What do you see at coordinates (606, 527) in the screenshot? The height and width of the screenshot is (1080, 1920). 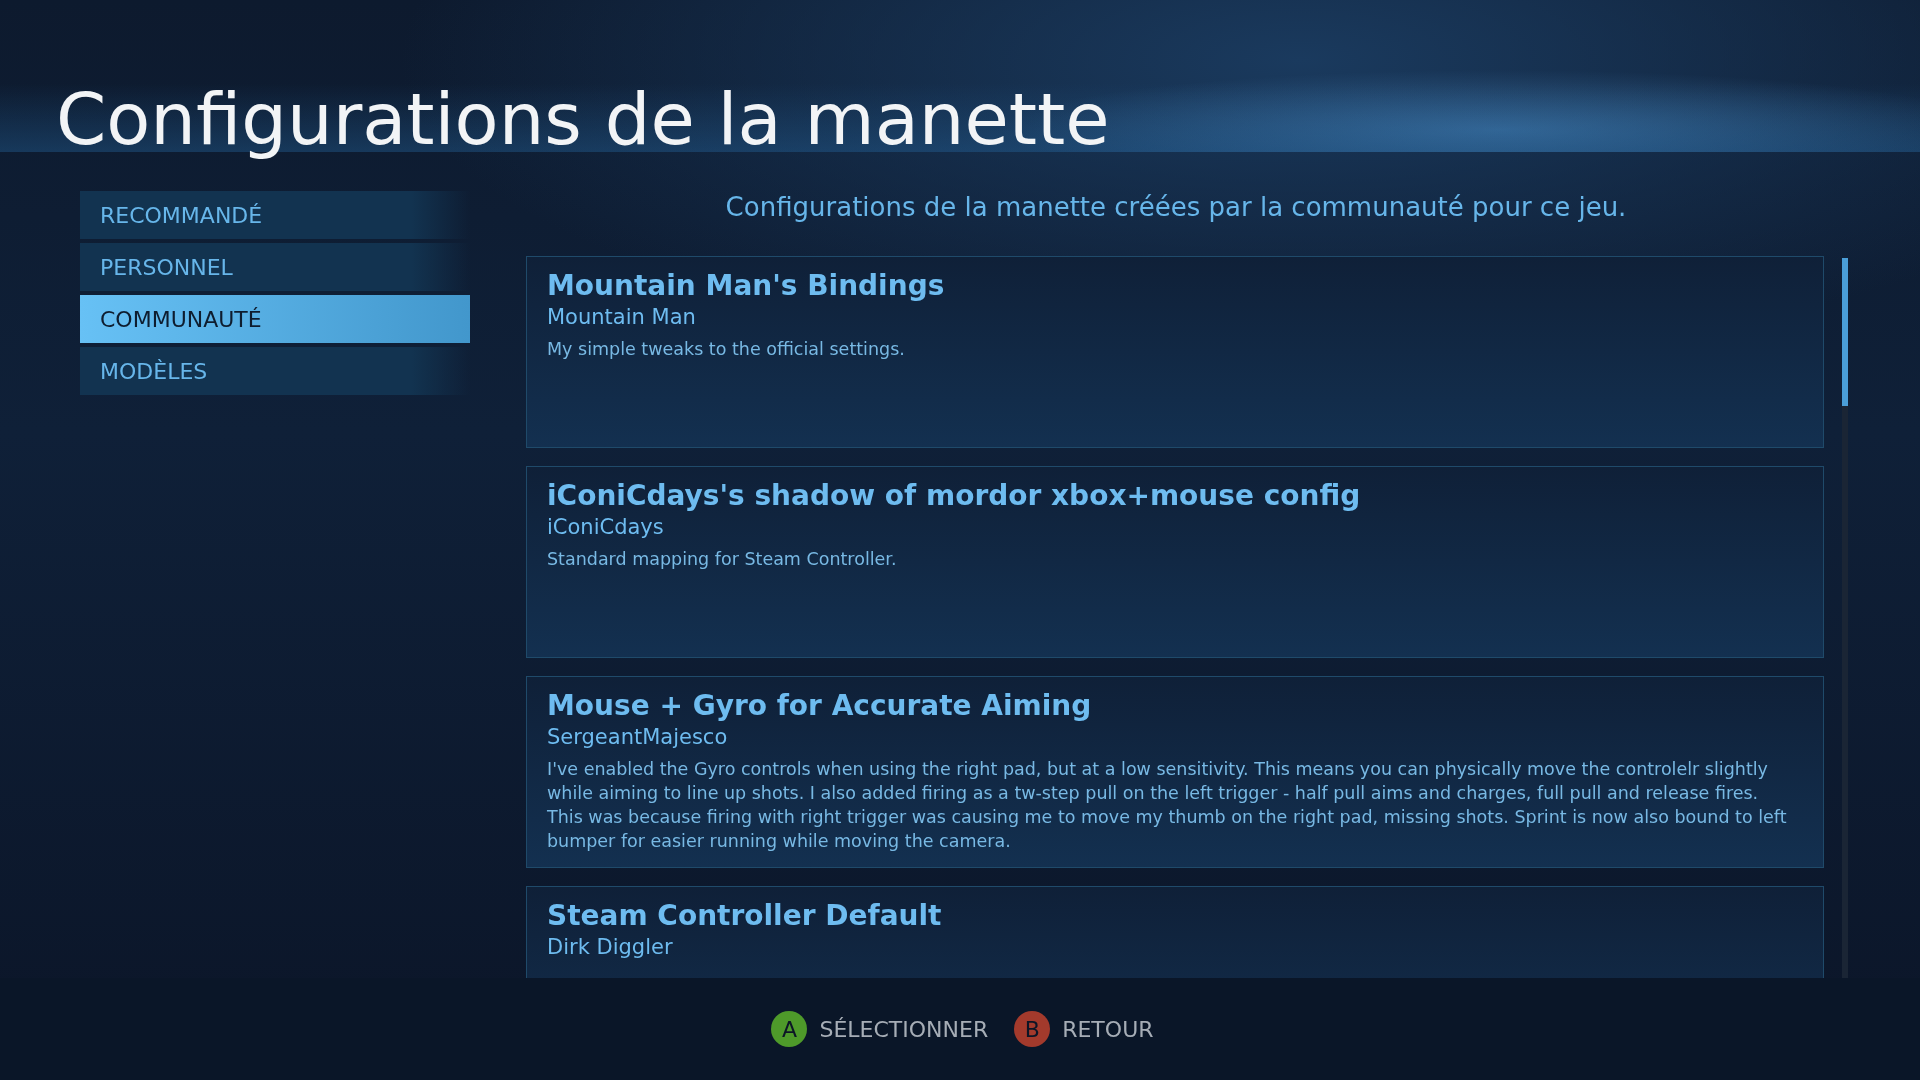 I see `config-author: iConiCdays` at bounding box center [606, 527].